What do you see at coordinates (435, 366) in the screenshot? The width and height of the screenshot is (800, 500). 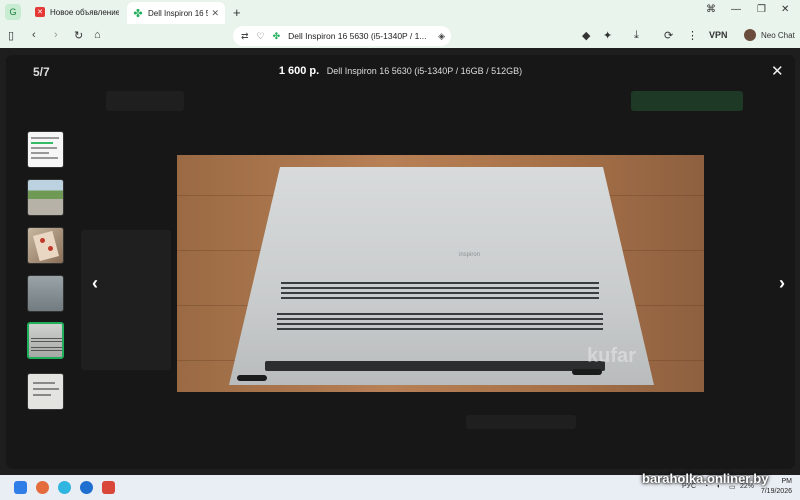 I see `laptop-hinge` at bounding box center [435, 366].